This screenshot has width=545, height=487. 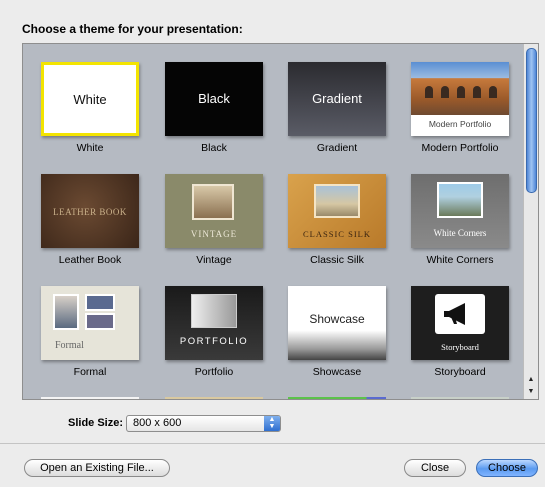 What do you see at coordinates (90, 372) in the screenshot?
I see `theme-label-formal: Formal` at bounding box center [90, 372].